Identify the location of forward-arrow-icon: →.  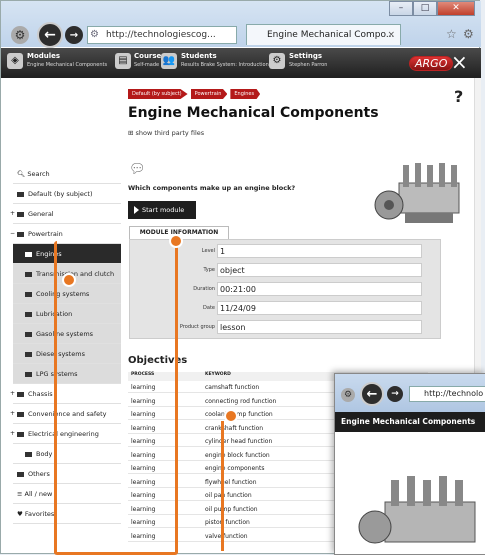
(74, 35).